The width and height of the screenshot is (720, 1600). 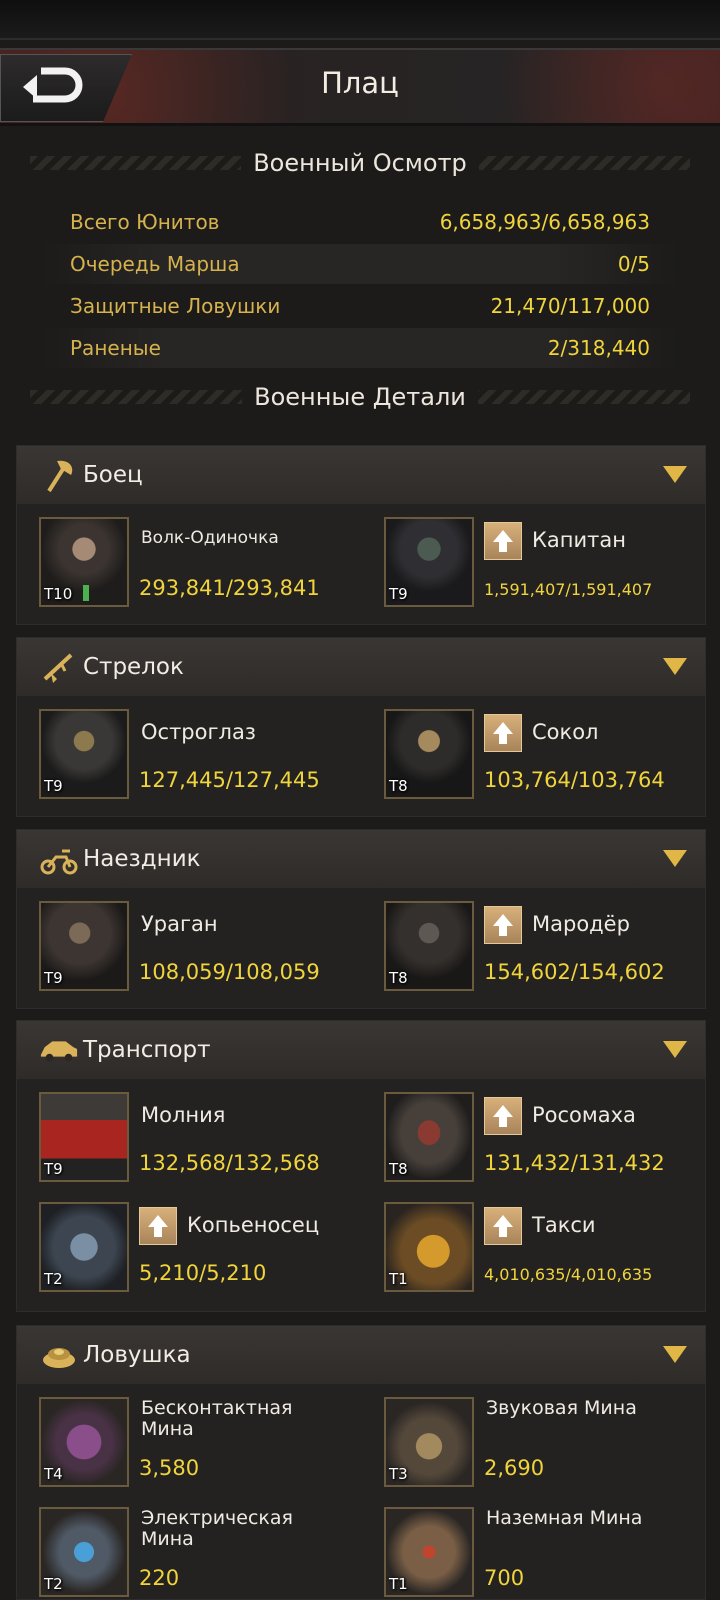 I want to click on category-header-fighter: Боец, so click(x=361, y=475).